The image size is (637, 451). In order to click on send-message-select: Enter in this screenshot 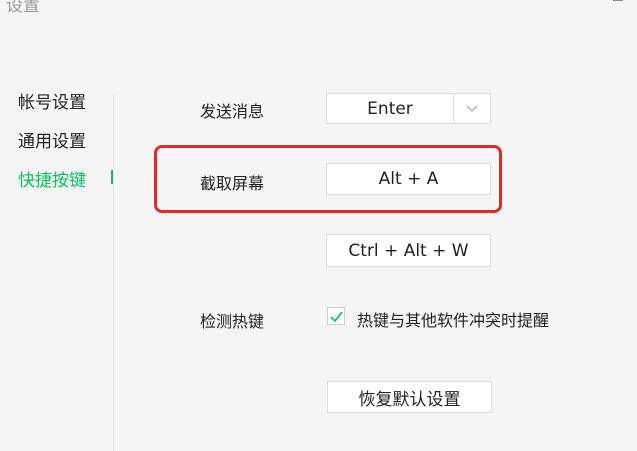, I will do `click(408, 108)`.